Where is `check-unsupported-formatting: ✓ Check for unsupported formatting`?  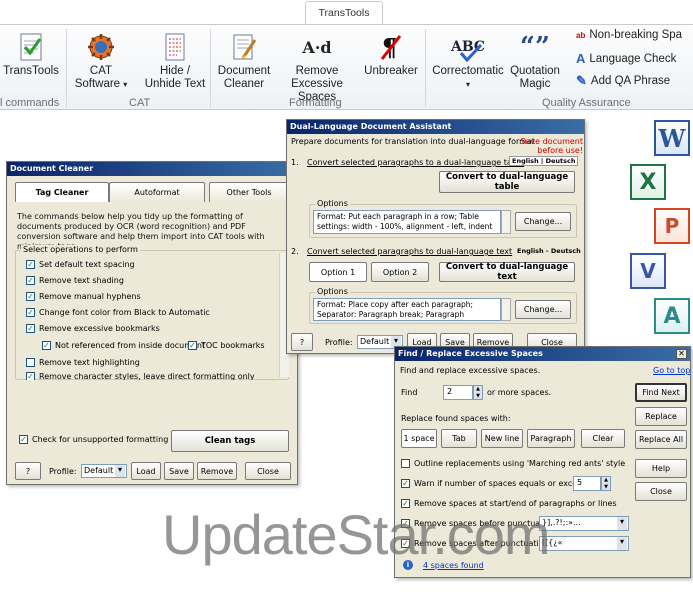
check-unsupported-formatting: ✓ Check for unsupported formatting is located at coordinates (93, 439).